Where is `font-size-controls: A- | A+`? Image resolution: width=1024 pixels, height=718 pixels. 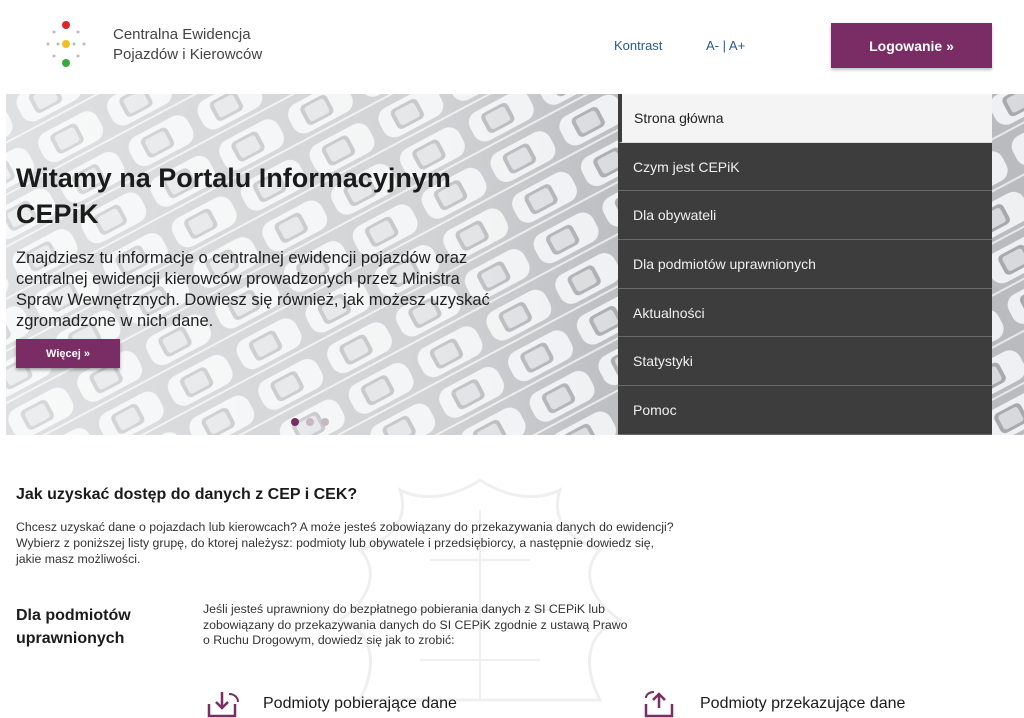 font-size-controls: A- | A+ is located at coordinates (725, 45).